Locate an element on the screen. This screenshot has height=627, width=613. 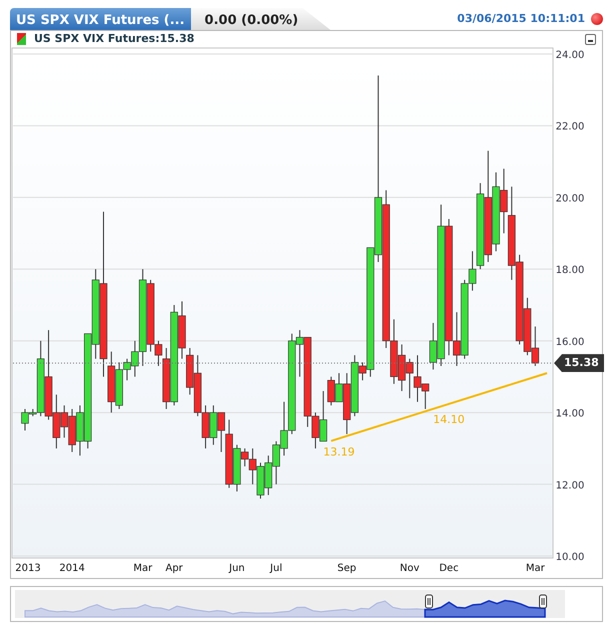
axis-label: 16.00 is located at coordinates (570, 342).